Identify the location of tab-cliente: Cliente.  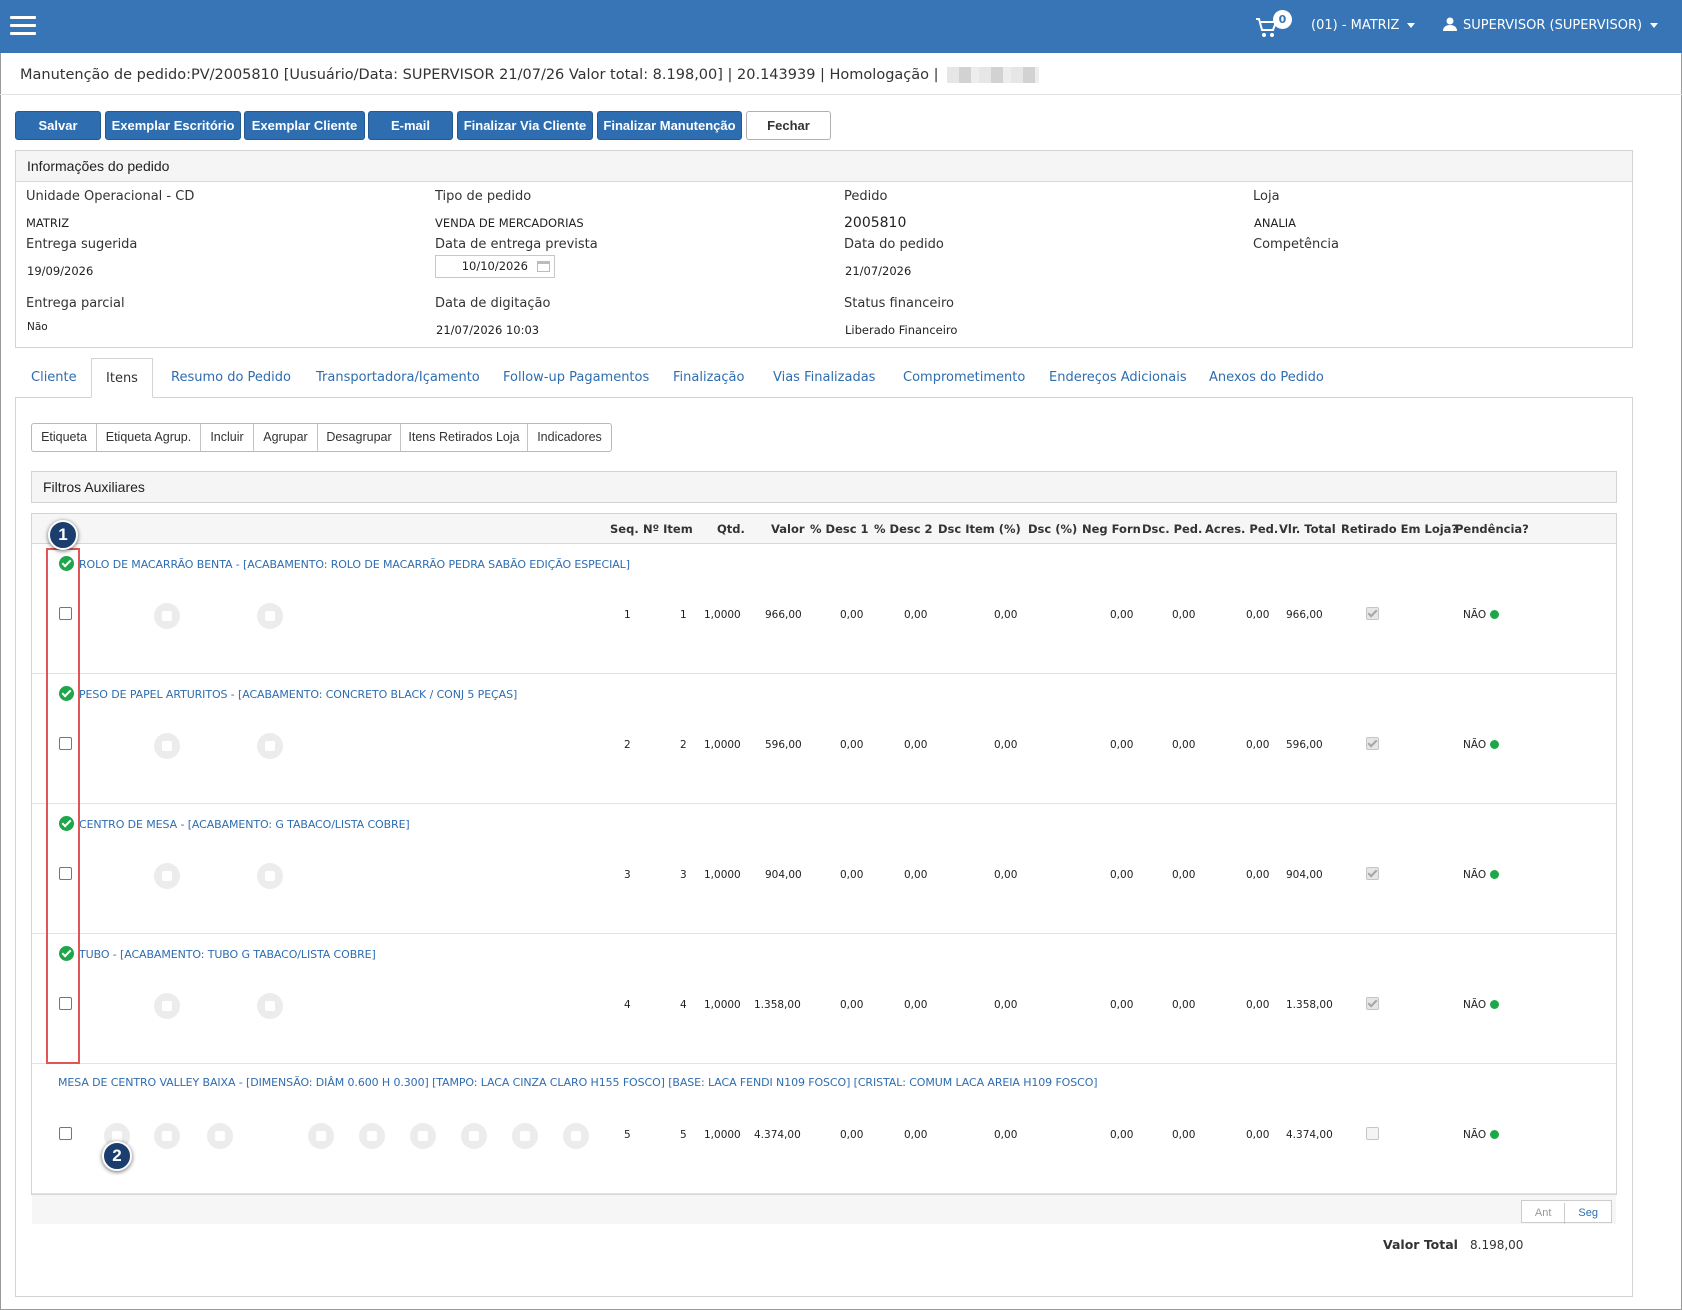
(54, 378).